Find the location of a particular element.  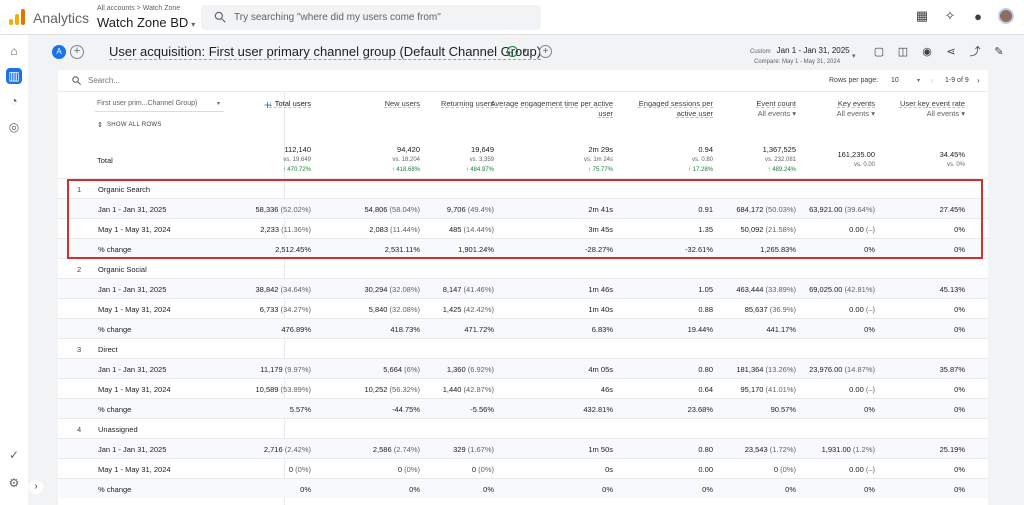

table-cell: 3m 45s is located at coordinates (565, 229).